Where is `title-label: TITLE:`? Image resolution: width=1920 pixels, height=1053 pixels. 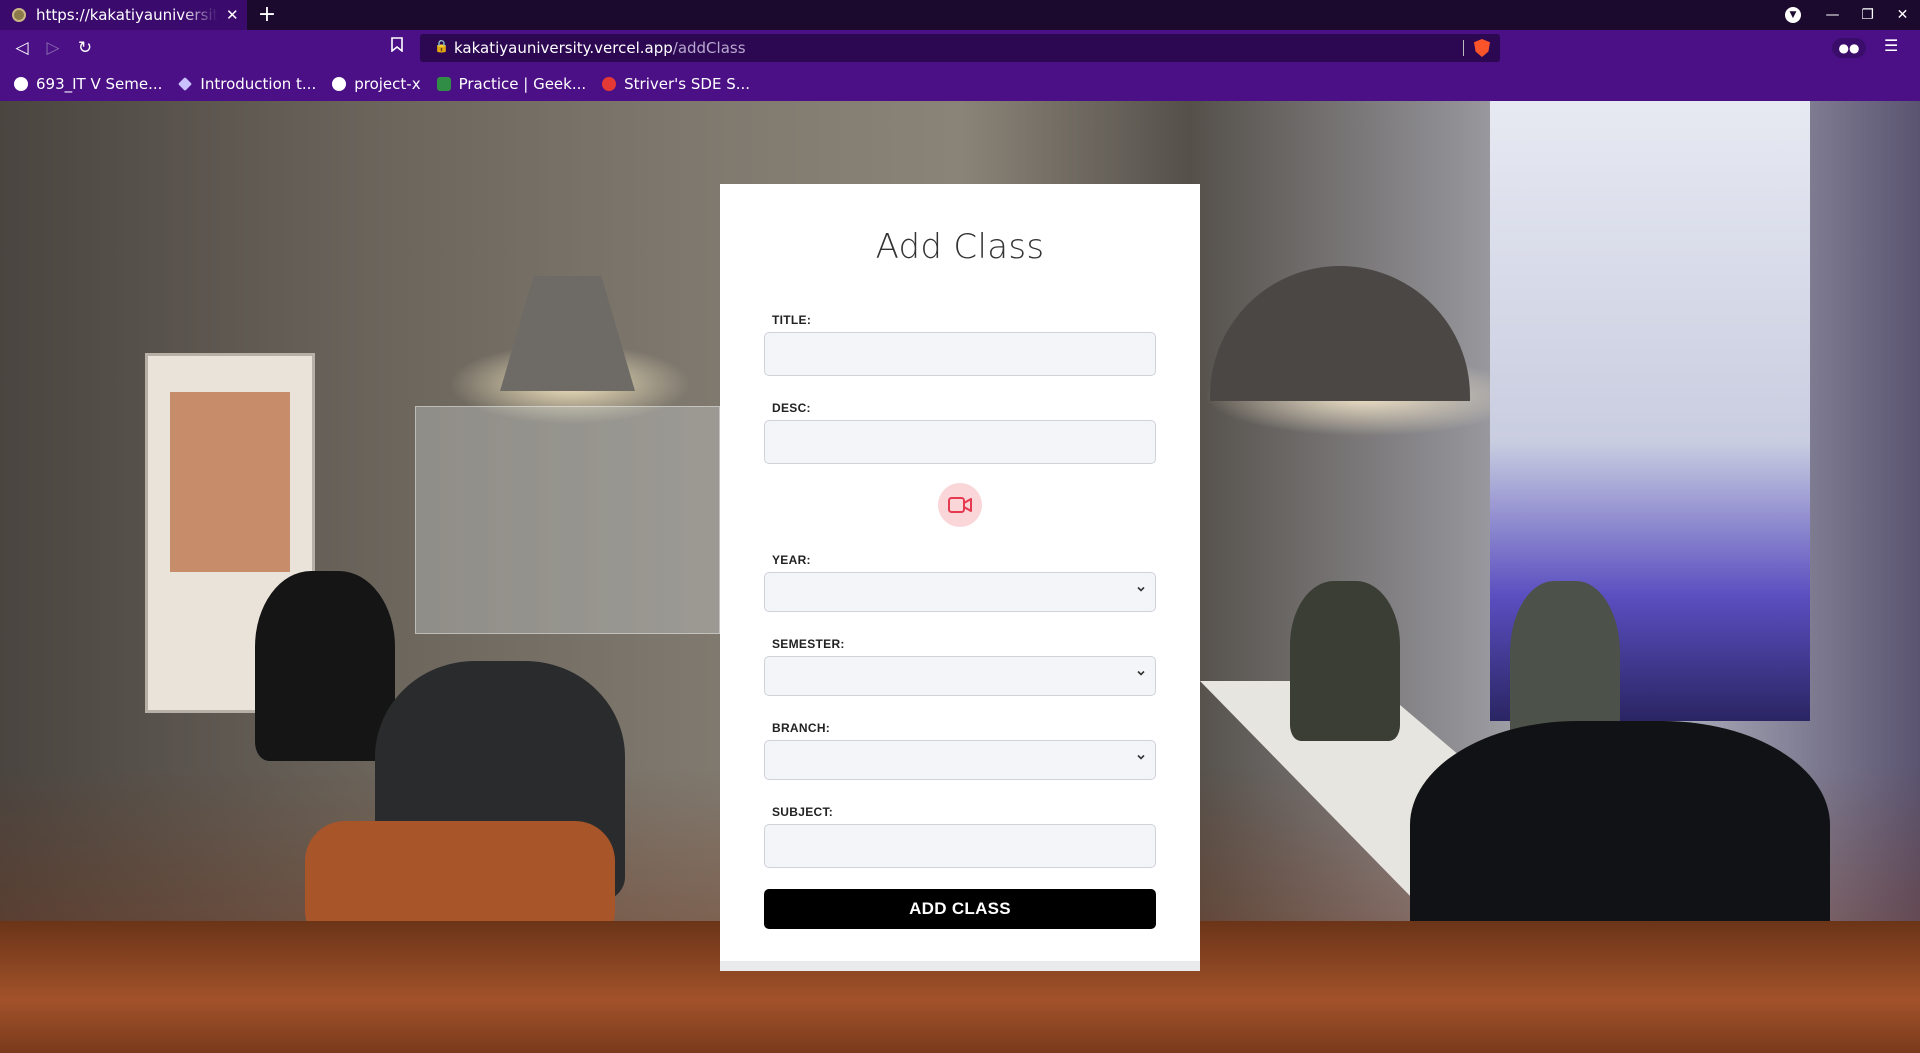
title-label: TITLE: is located at coordinates (792, 320).